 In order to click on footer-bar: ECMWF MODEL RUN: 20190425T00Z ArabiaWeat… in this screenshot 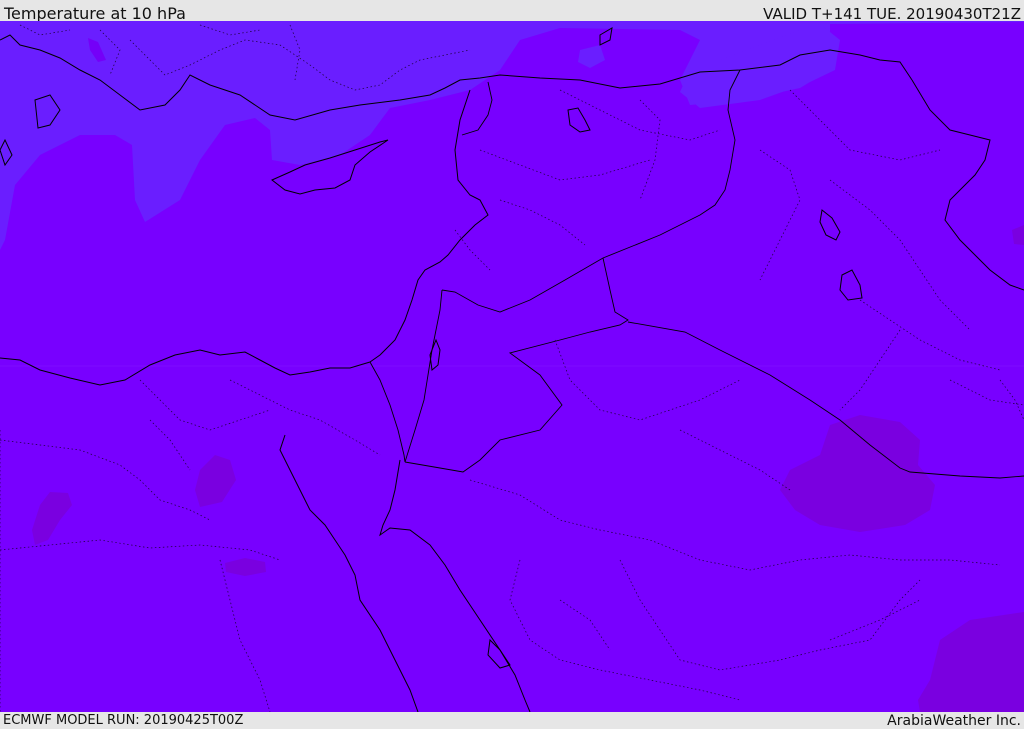, I will do `click(512, 720)`.